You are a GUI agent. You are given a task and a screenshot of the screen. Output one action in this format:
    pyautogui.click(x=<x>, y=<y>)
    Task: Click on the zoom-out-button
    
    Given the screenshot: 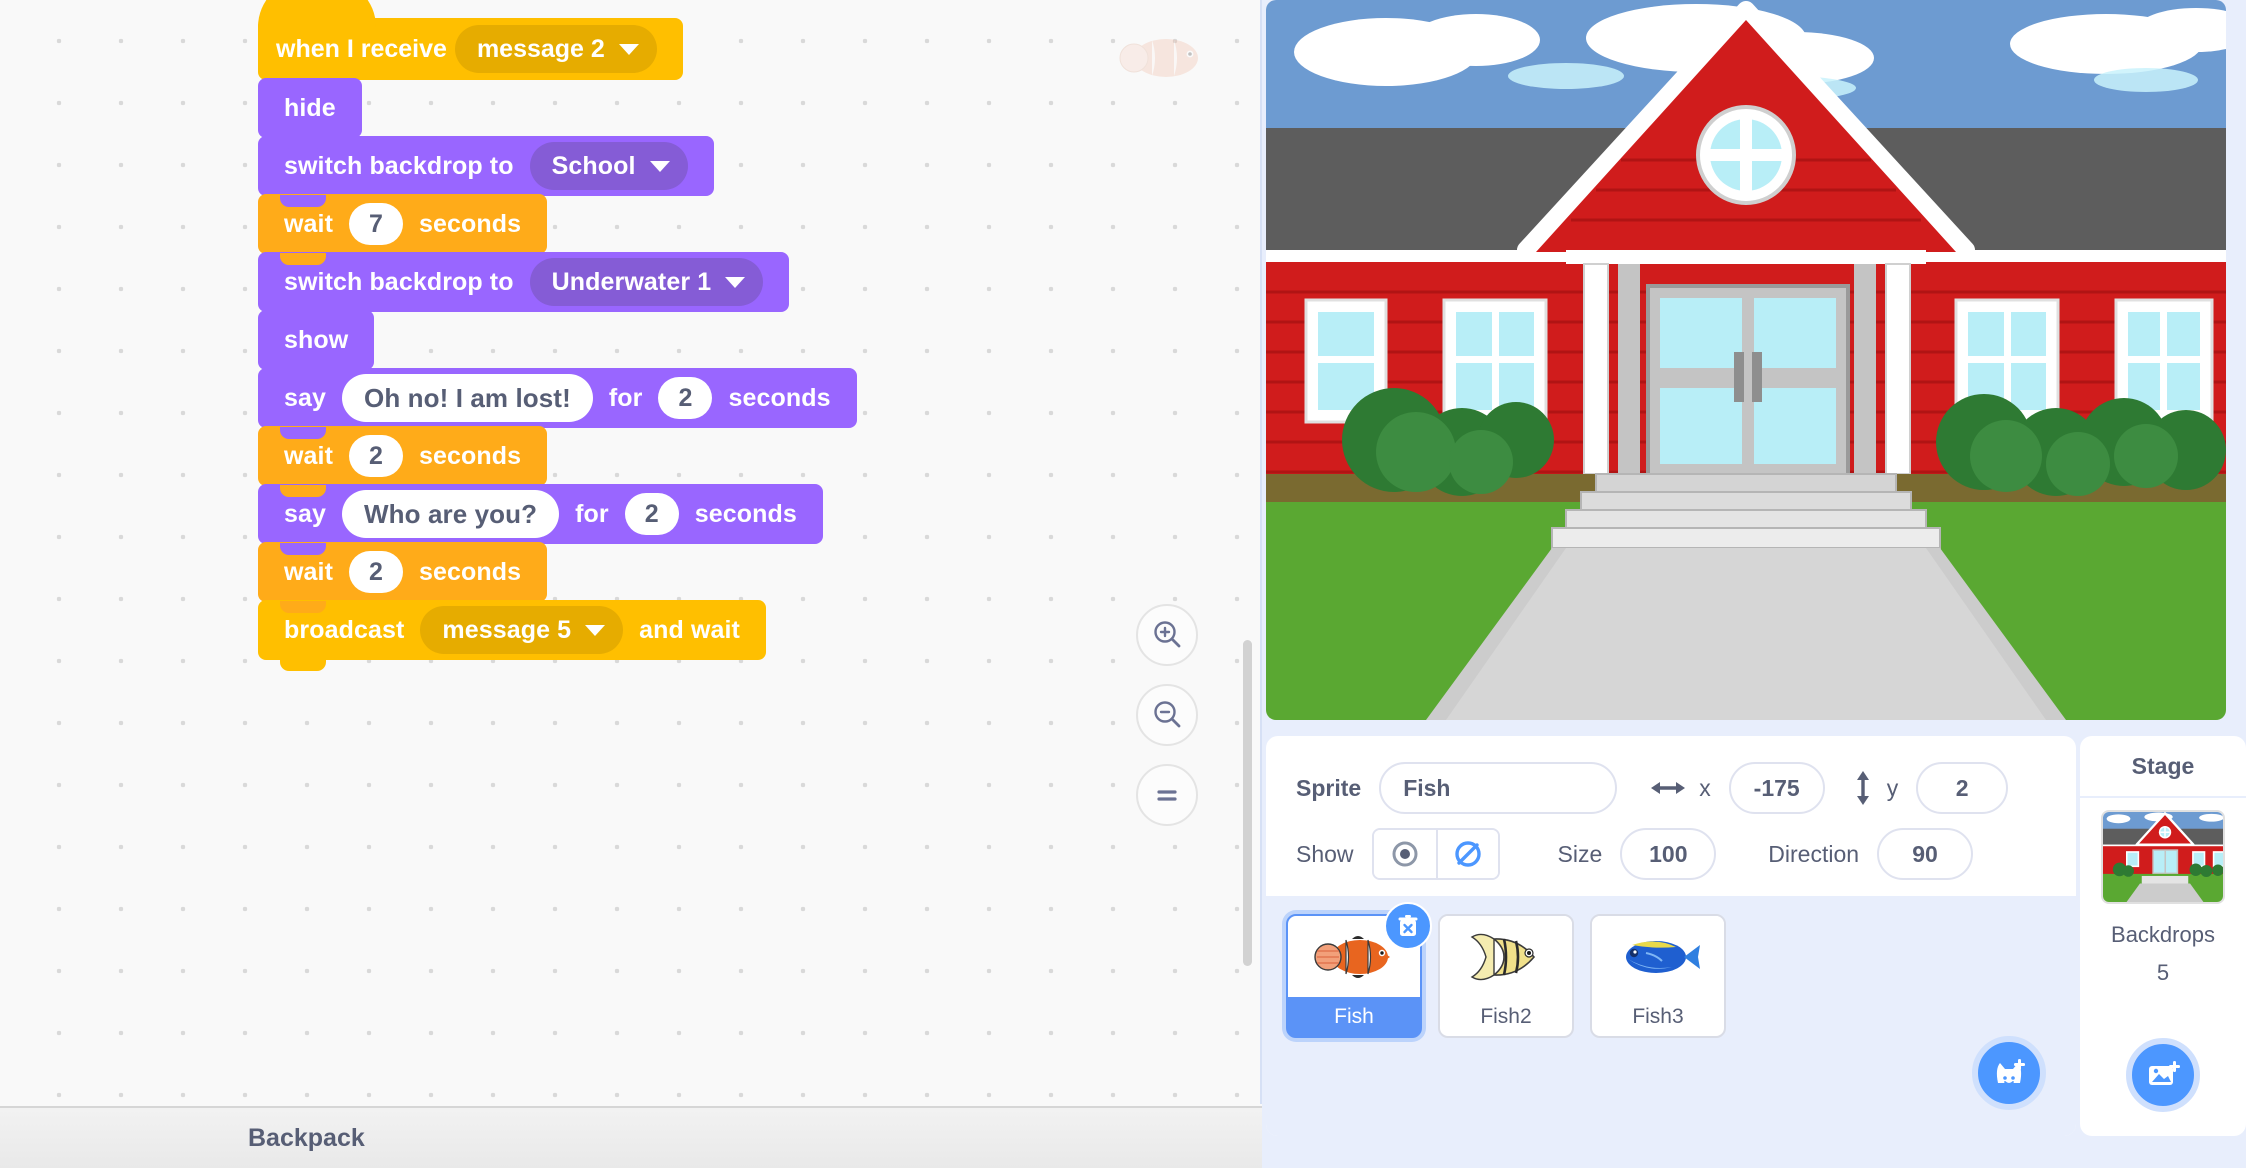 What is the action you would take?
    pyautogui.click(x=1167, y=715)
    